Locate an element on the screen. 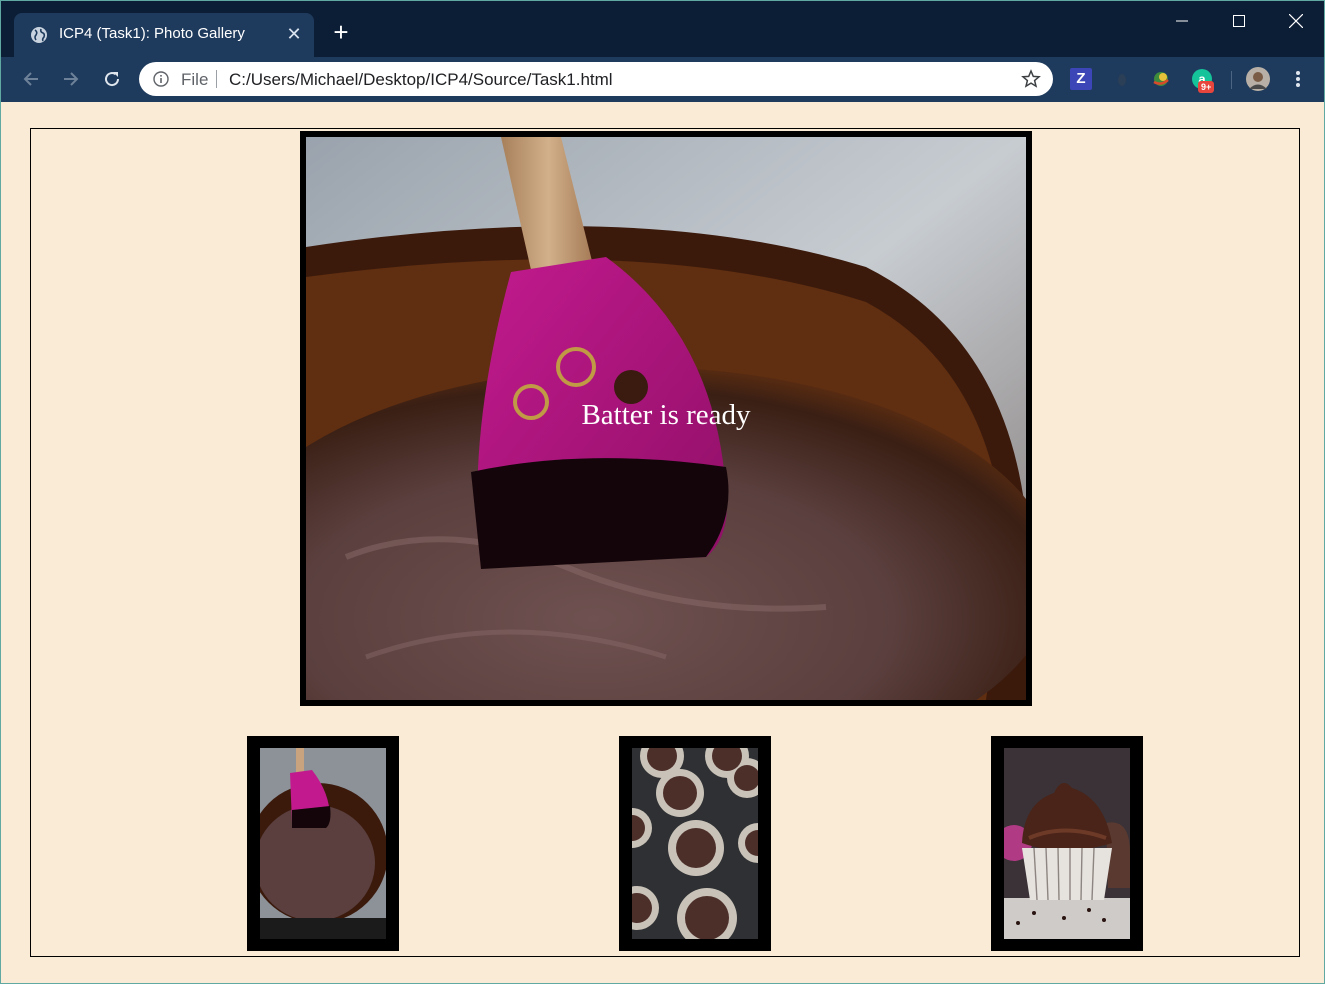 Image resolution: width=1325 pixels, height=984 pixels. star-icon is located at coordinates (1031, 79).